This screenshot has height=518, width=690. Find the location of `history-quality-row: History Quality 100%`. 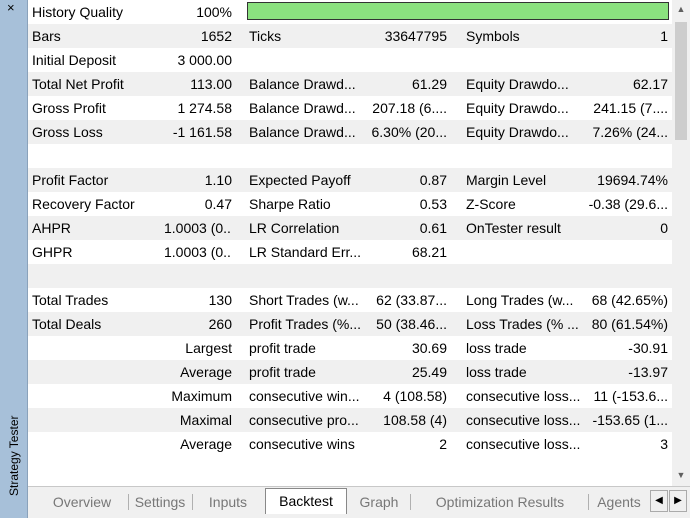

history-quality-row: History Quality 100% is located at coordinates (350, 12).